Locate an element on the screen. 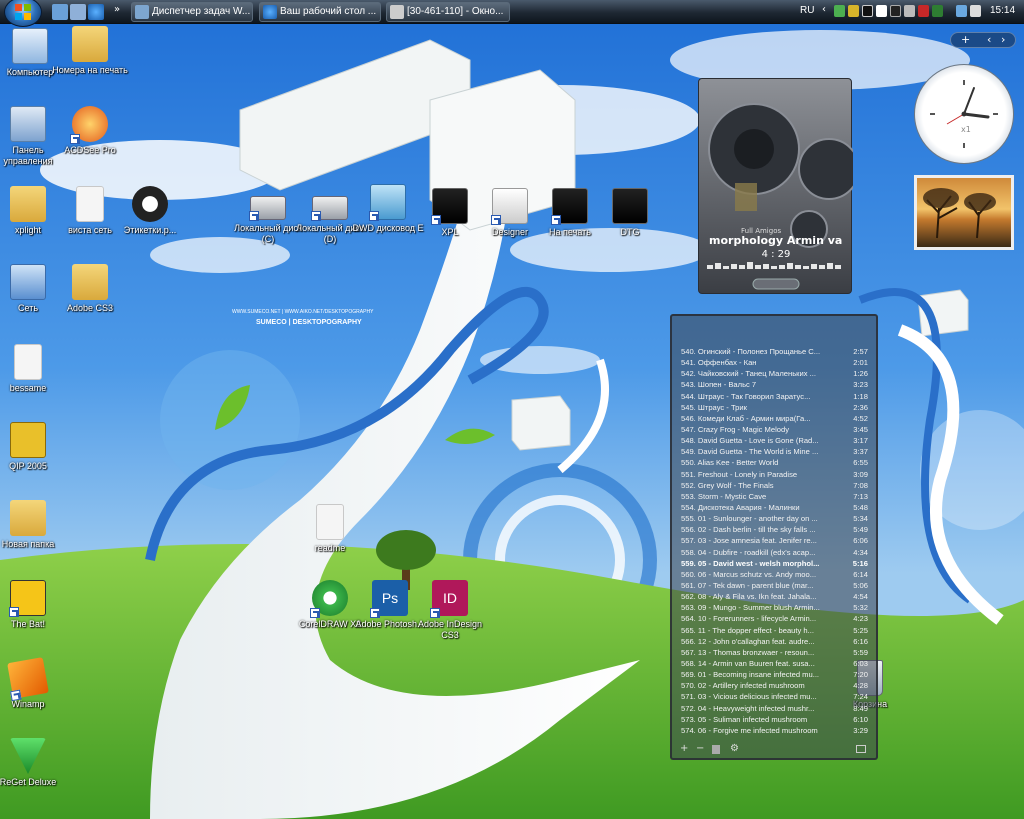  playlist-item: 541. Оффенбах - Кан 2:01 is located at coordinates (774, 362).